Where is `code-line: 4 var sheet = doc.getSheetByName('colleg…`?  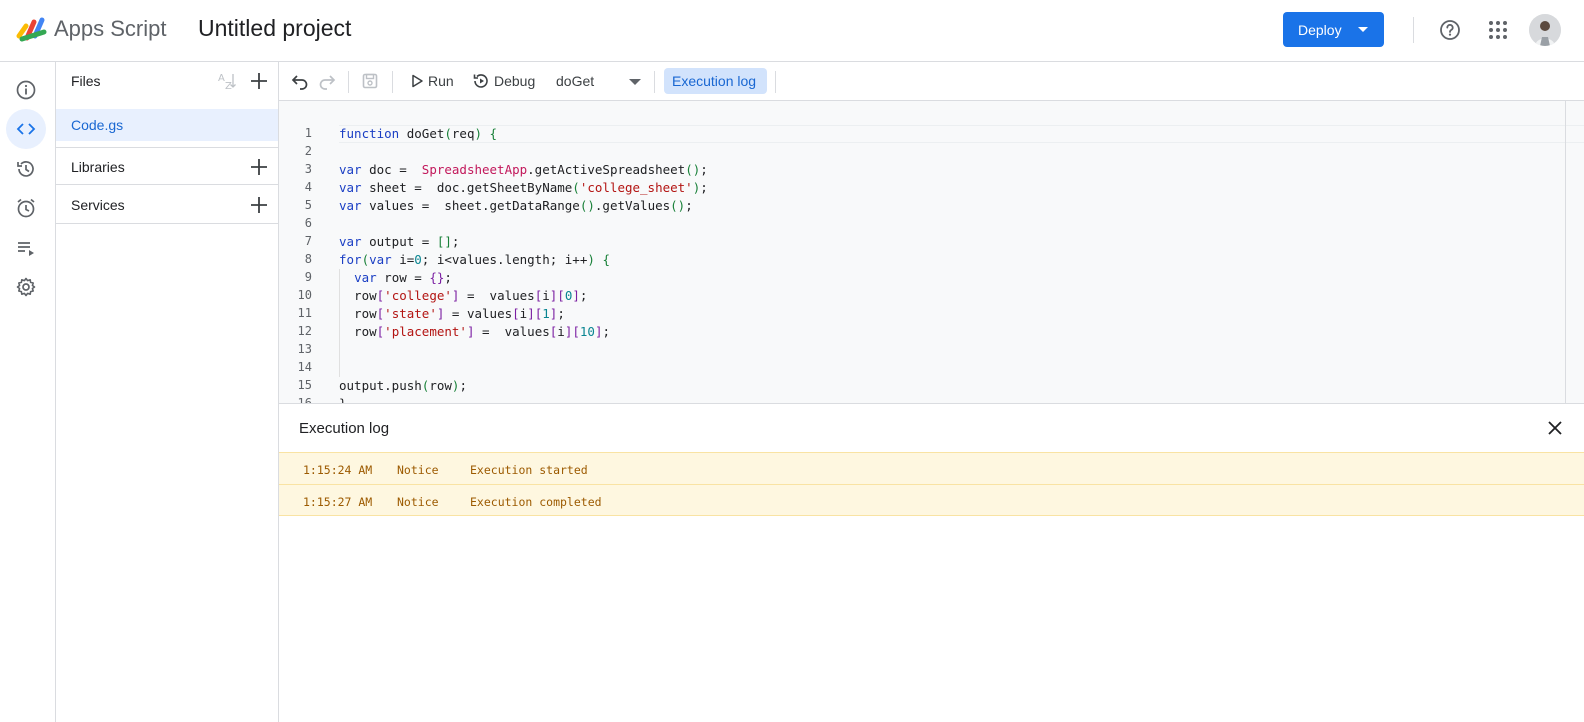
code-line: 4 var sheet = doc.getSheetByName('colleg… is located at coordinates (931, 188).